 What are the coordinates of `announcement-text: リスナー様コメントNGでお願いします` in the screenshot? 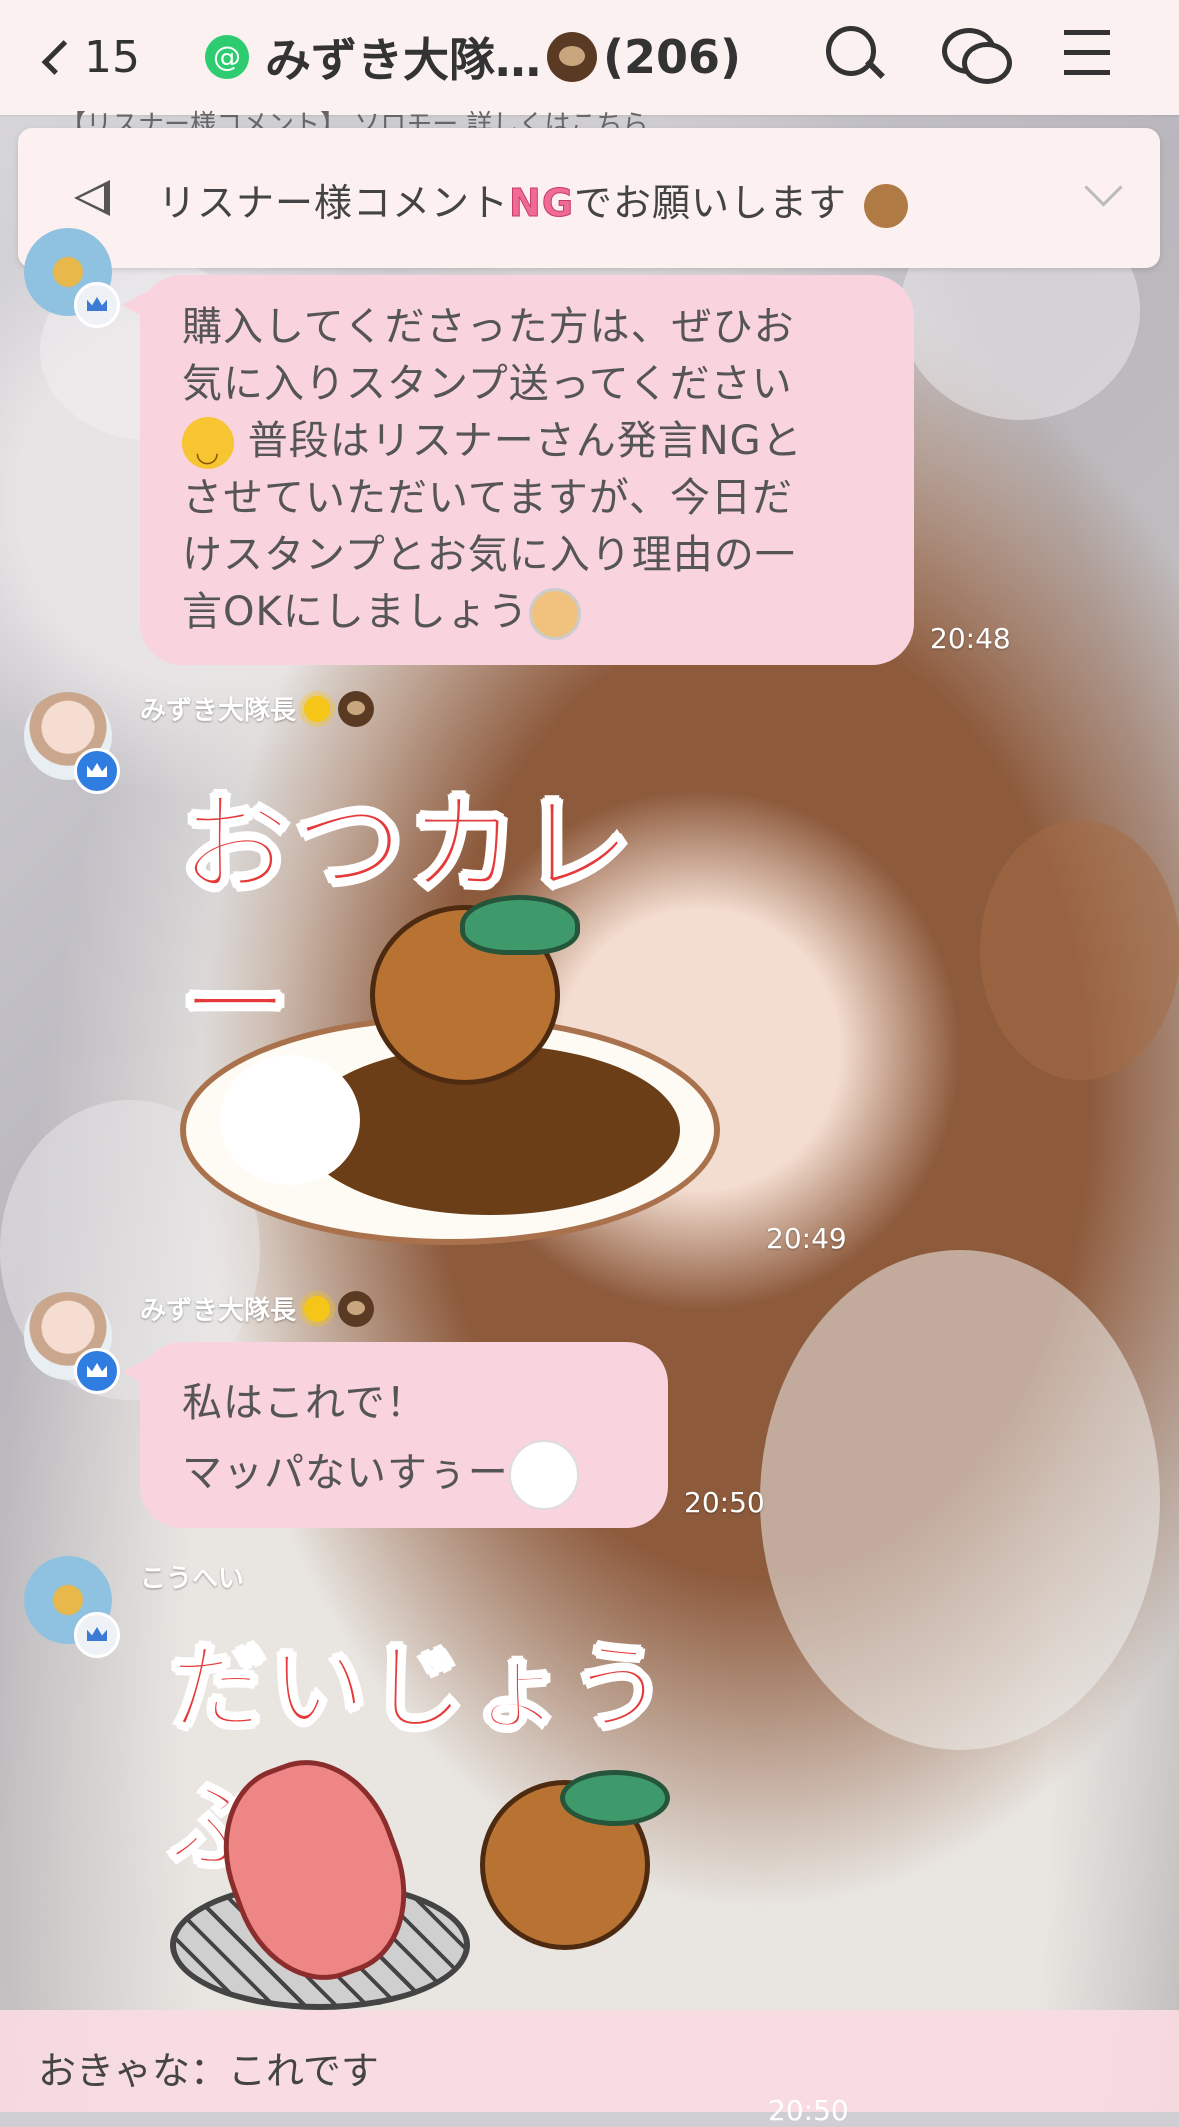 It's located at (533, 200).